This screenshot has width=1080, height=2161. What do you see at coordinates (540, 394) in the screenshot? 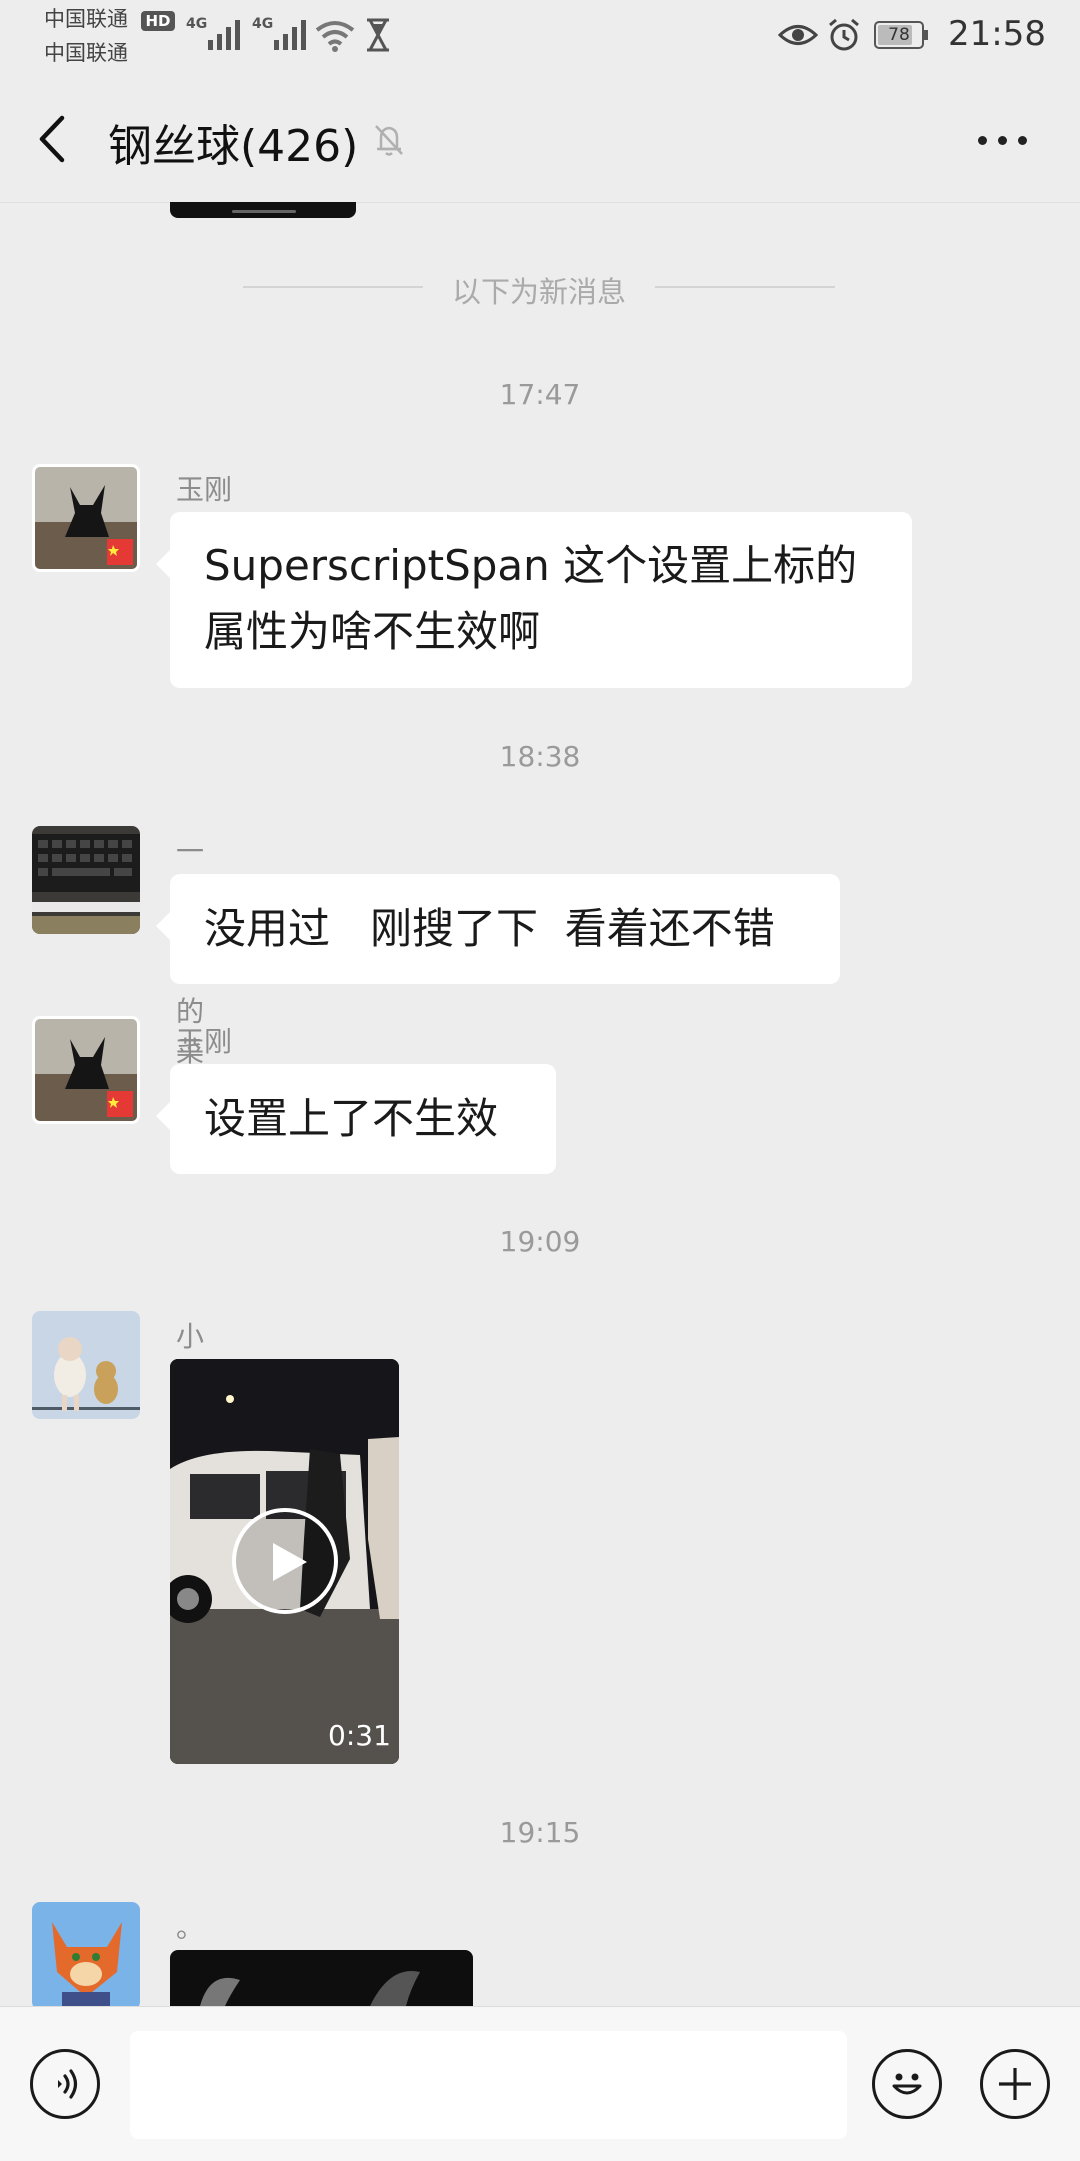
I see `timestamp: 17:47` at bounding box center [540, 394].